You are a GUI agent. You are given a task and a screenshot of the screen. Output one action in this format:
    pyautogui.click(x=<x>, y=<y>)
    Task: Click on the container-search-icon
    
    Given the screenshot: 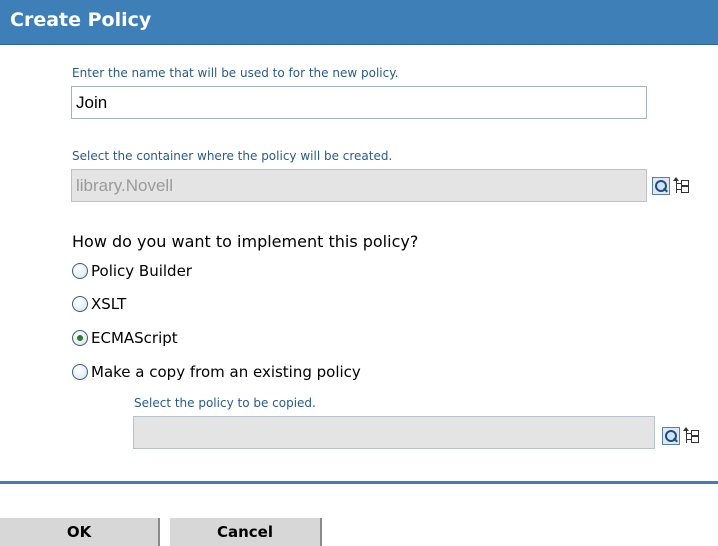 What is the action you would take?
    pyautogui.click(x=661, y=186)
    